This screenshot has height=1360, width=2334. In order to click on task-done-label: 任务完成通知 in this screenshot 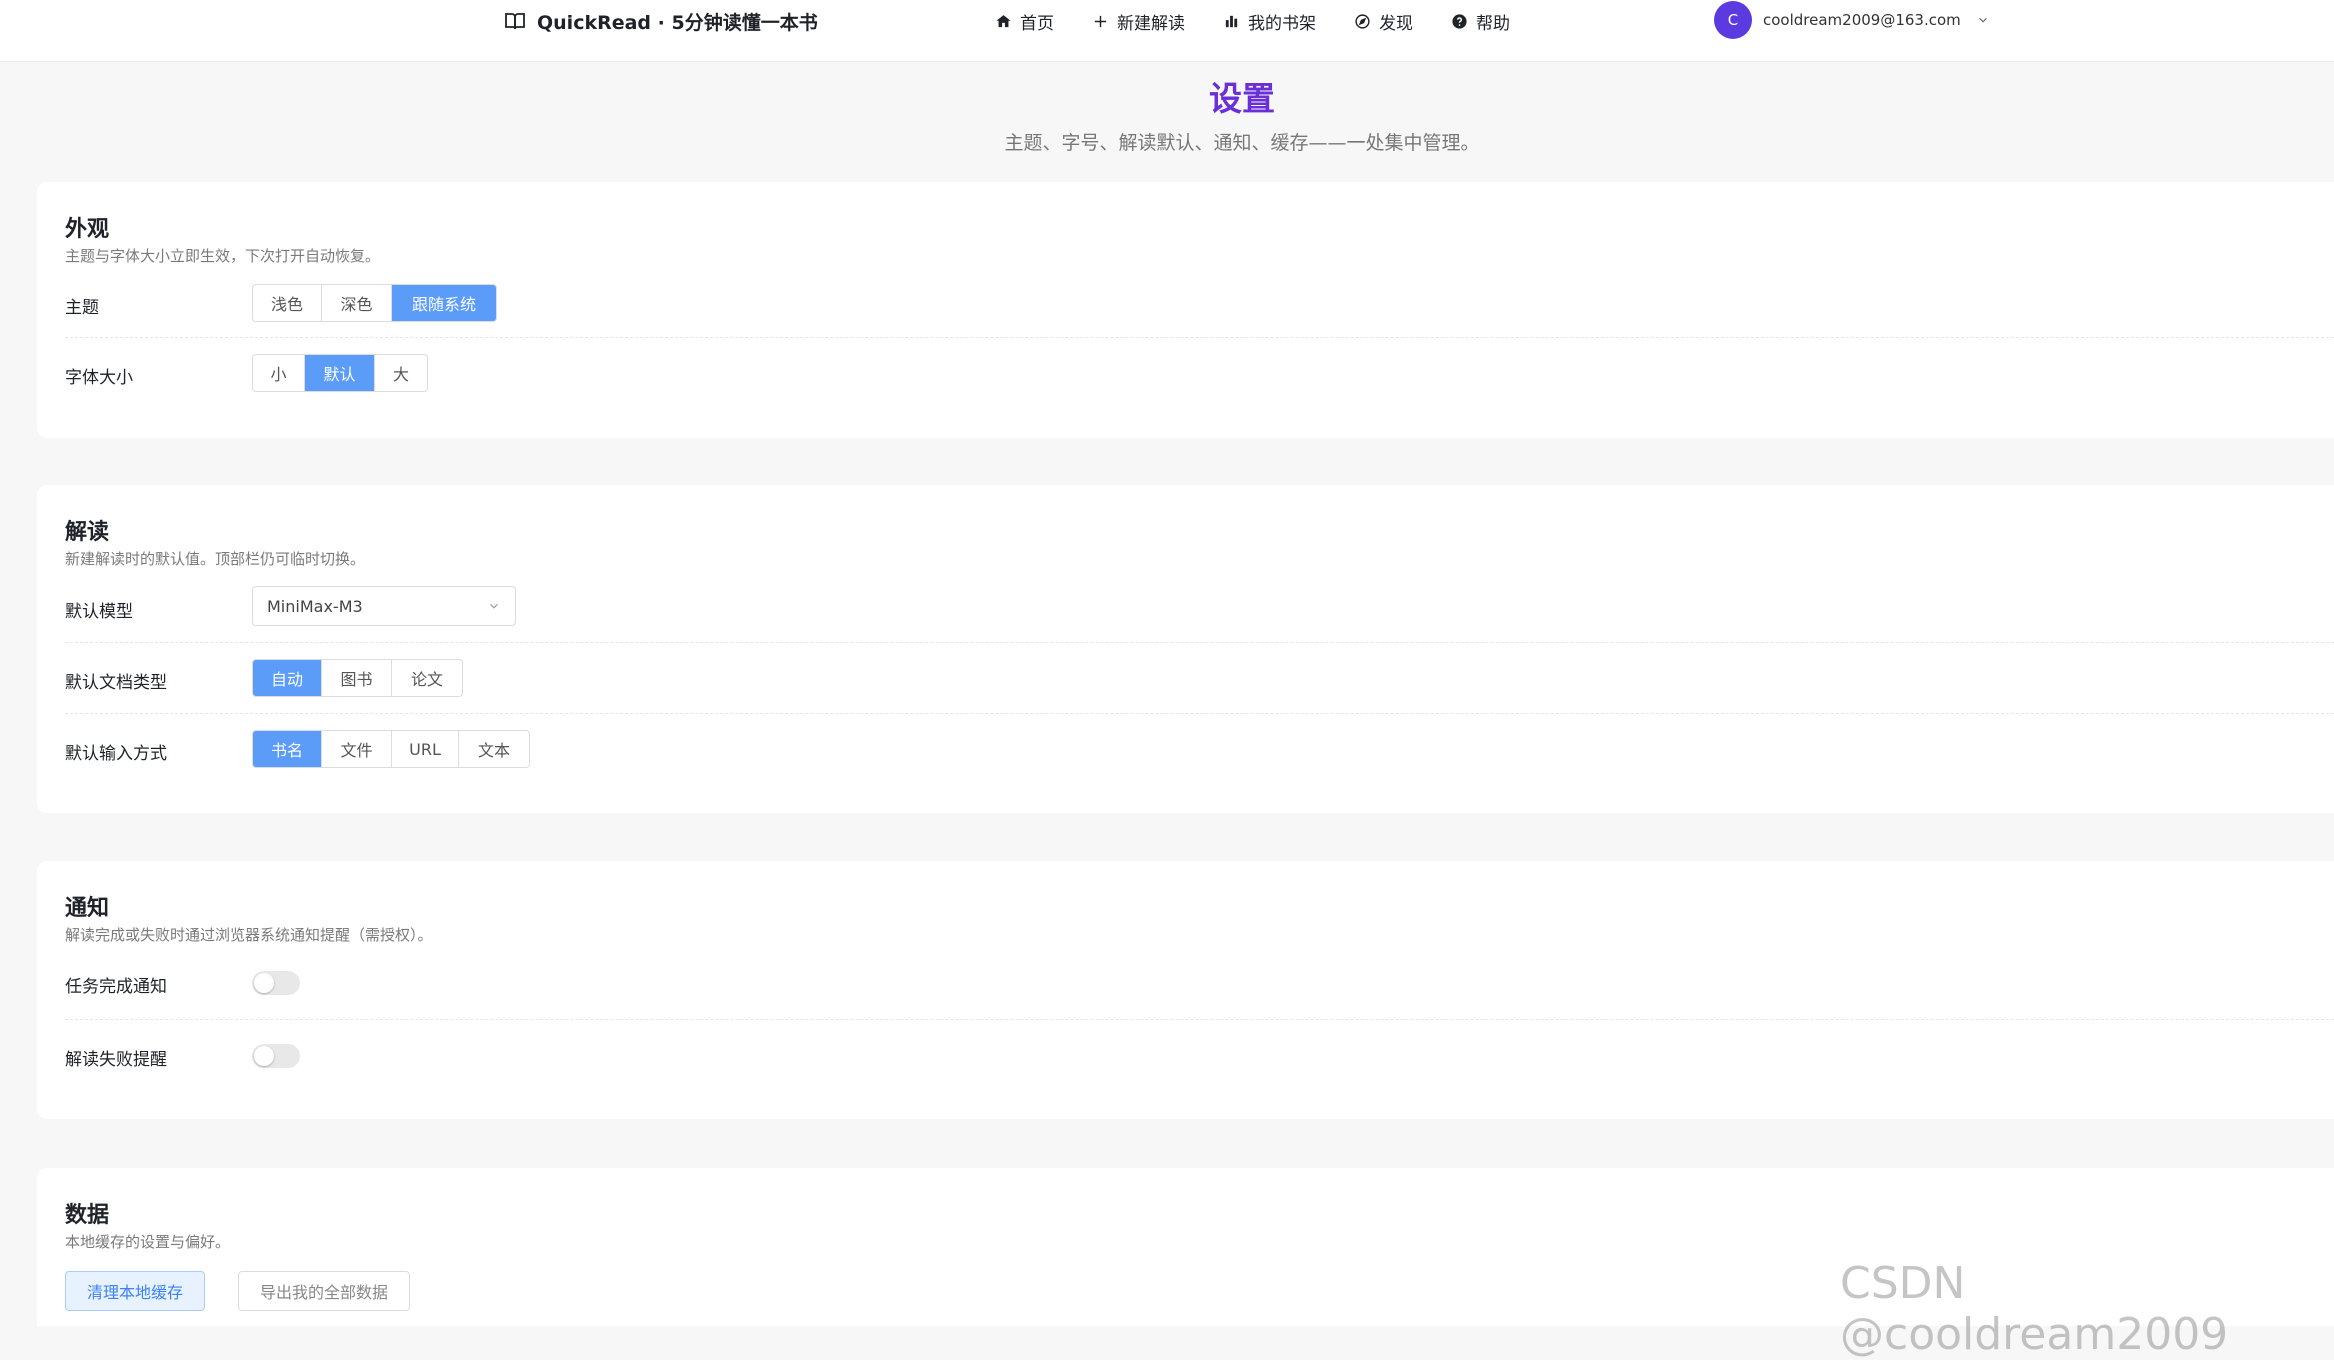, I will do `click(116, 987)`.